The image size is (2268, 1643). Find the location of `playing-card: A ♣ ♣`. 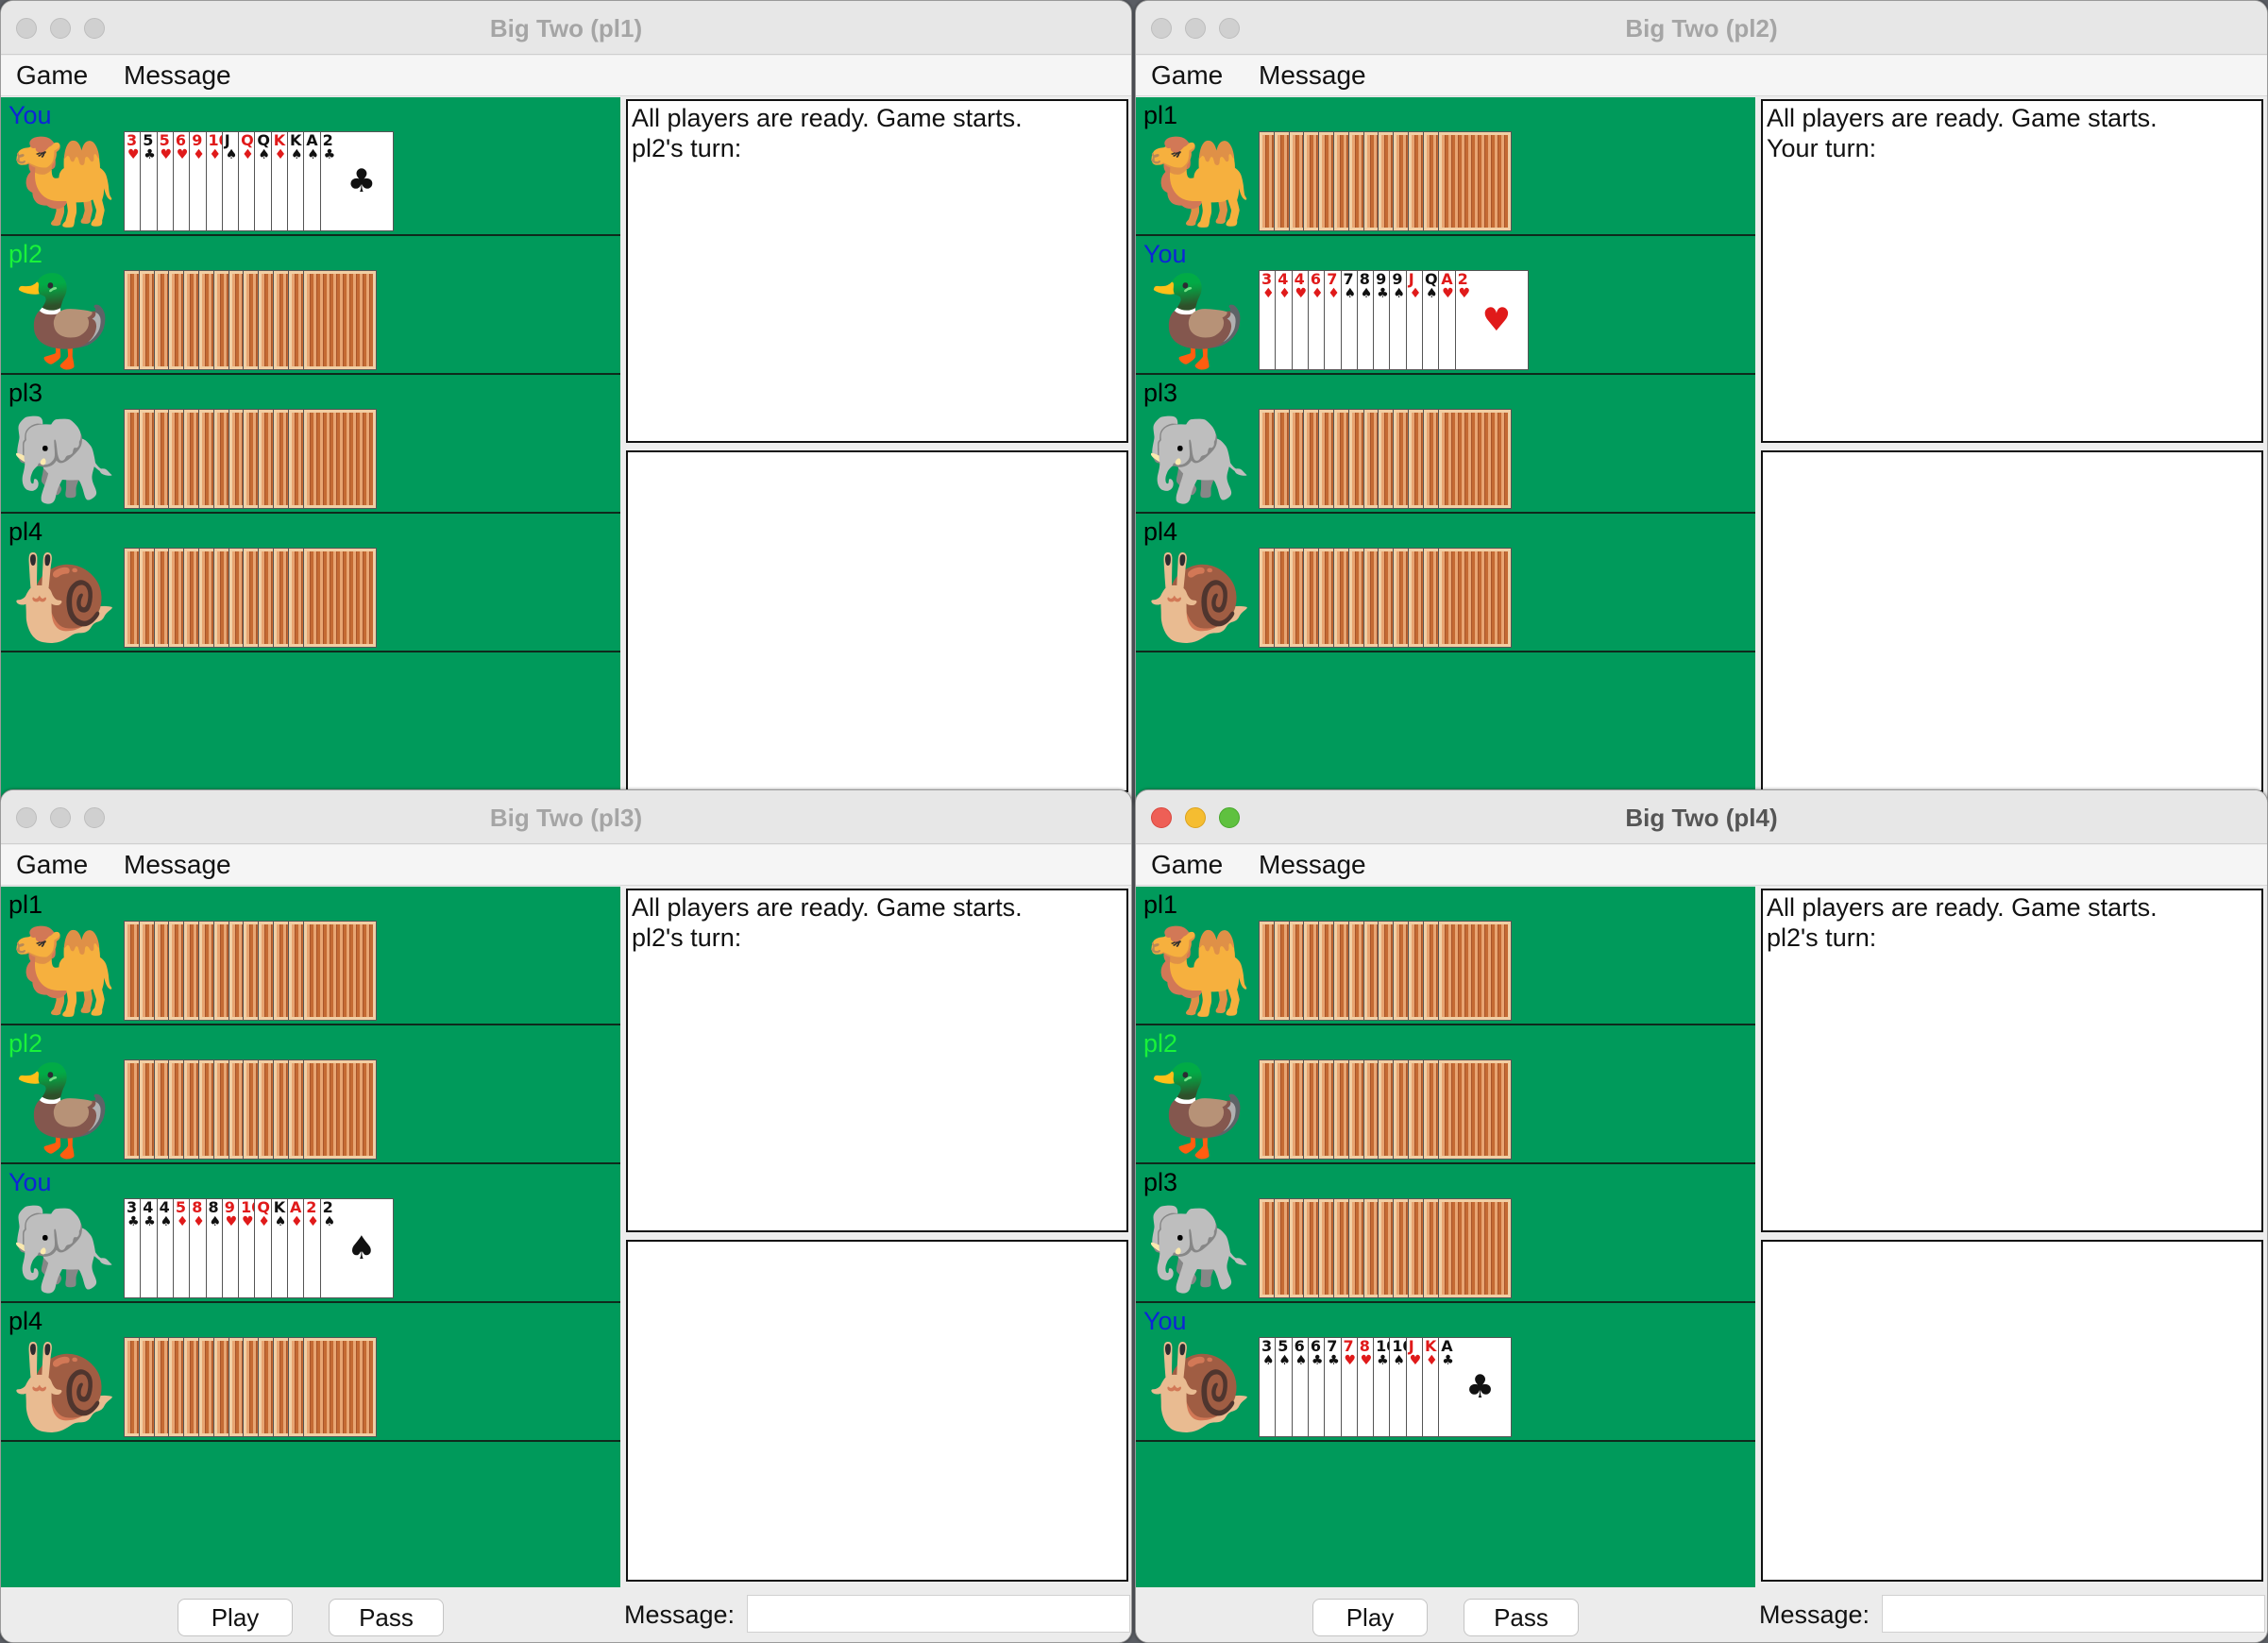

playing-card: A ♣ ♣ is located at coordinates (1475, 1387).